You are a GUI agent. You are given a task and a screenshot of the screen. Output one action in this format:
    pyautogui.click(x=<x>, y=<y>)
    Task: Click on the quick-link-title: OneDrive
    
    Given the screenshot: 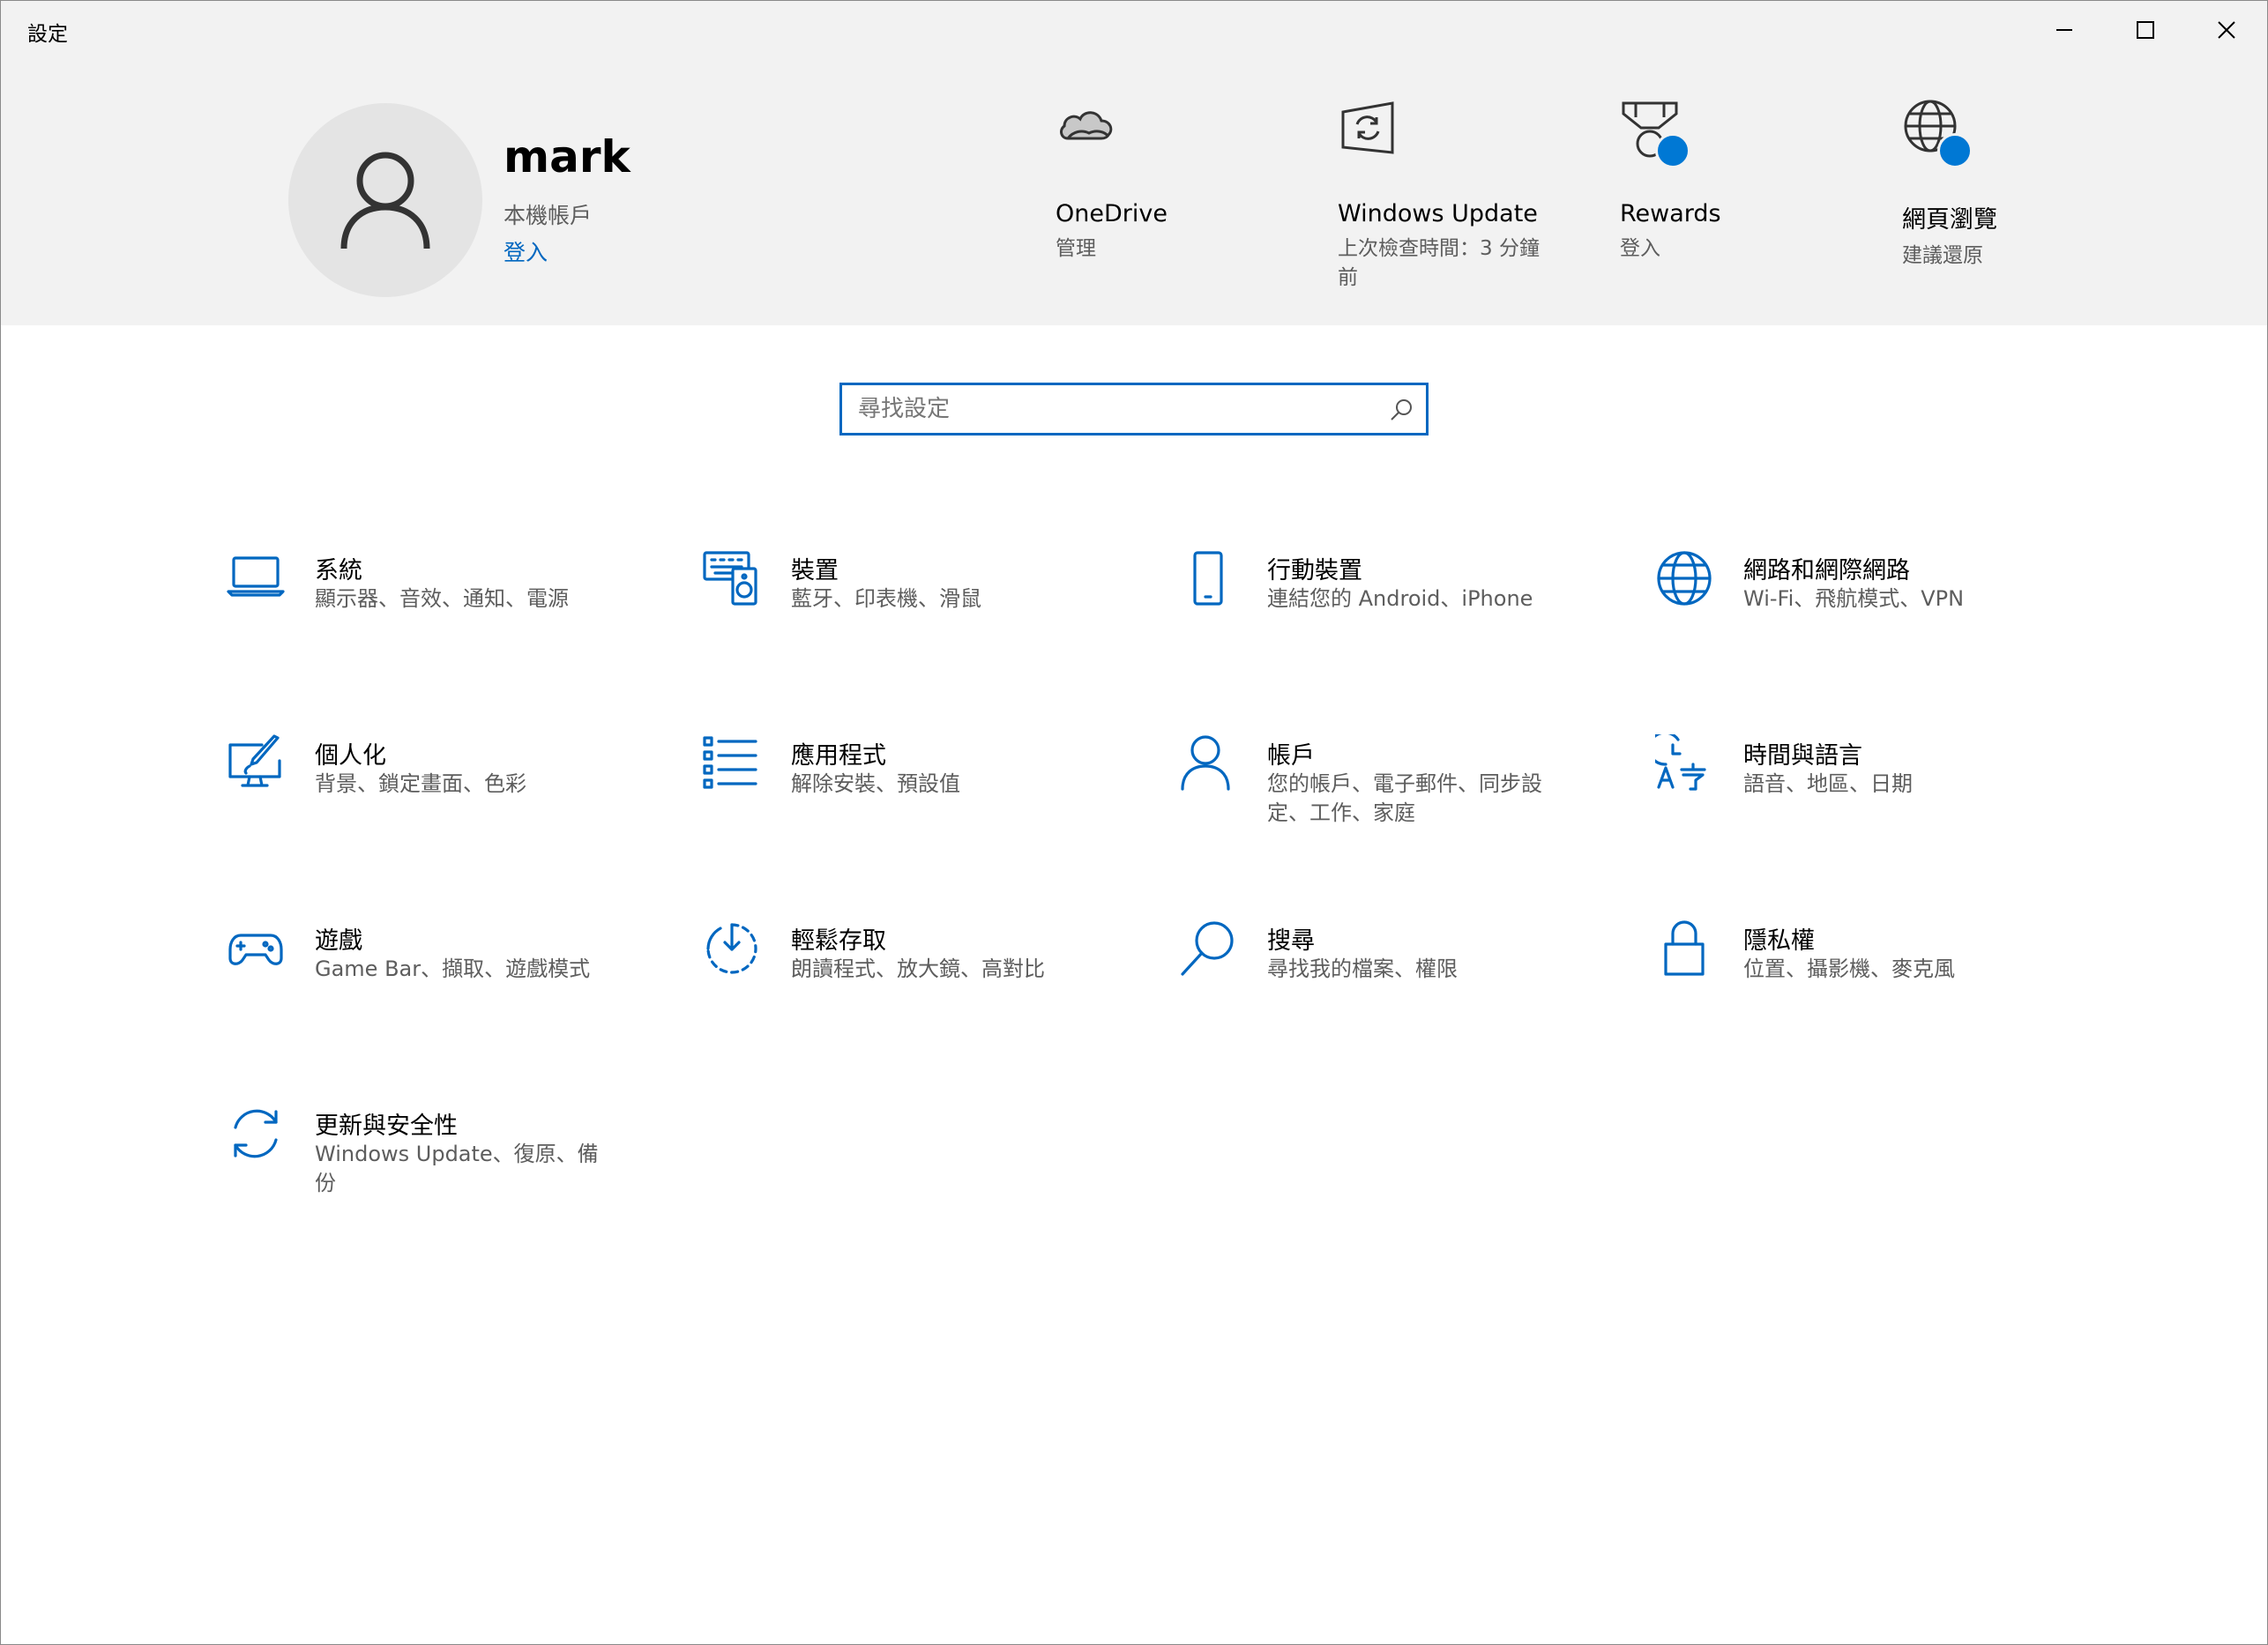 What is the action you would take?
    pyautogui.click(x=1112, y=213)
    